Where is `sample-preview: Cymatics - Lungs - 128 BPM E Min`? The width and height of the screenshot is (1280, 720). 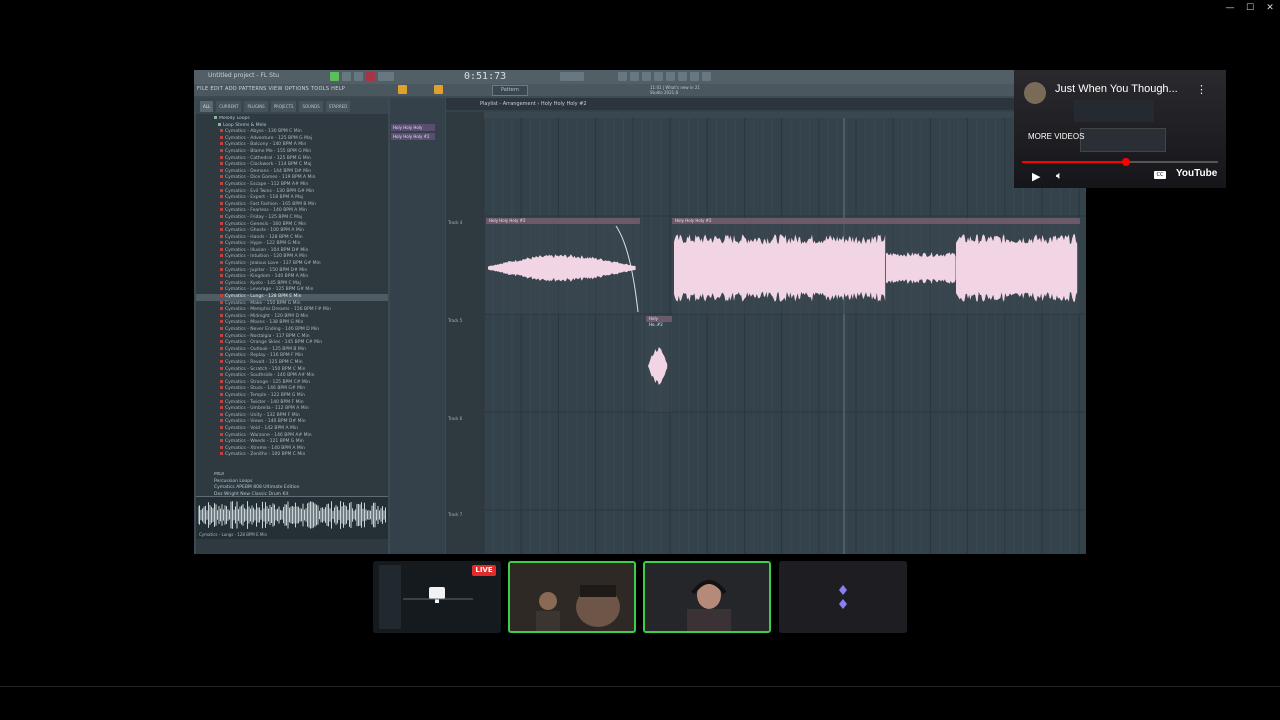 sample-preview: Cymatics - Lungs - 128 BPM E Min is located at coordinates (292, 517).